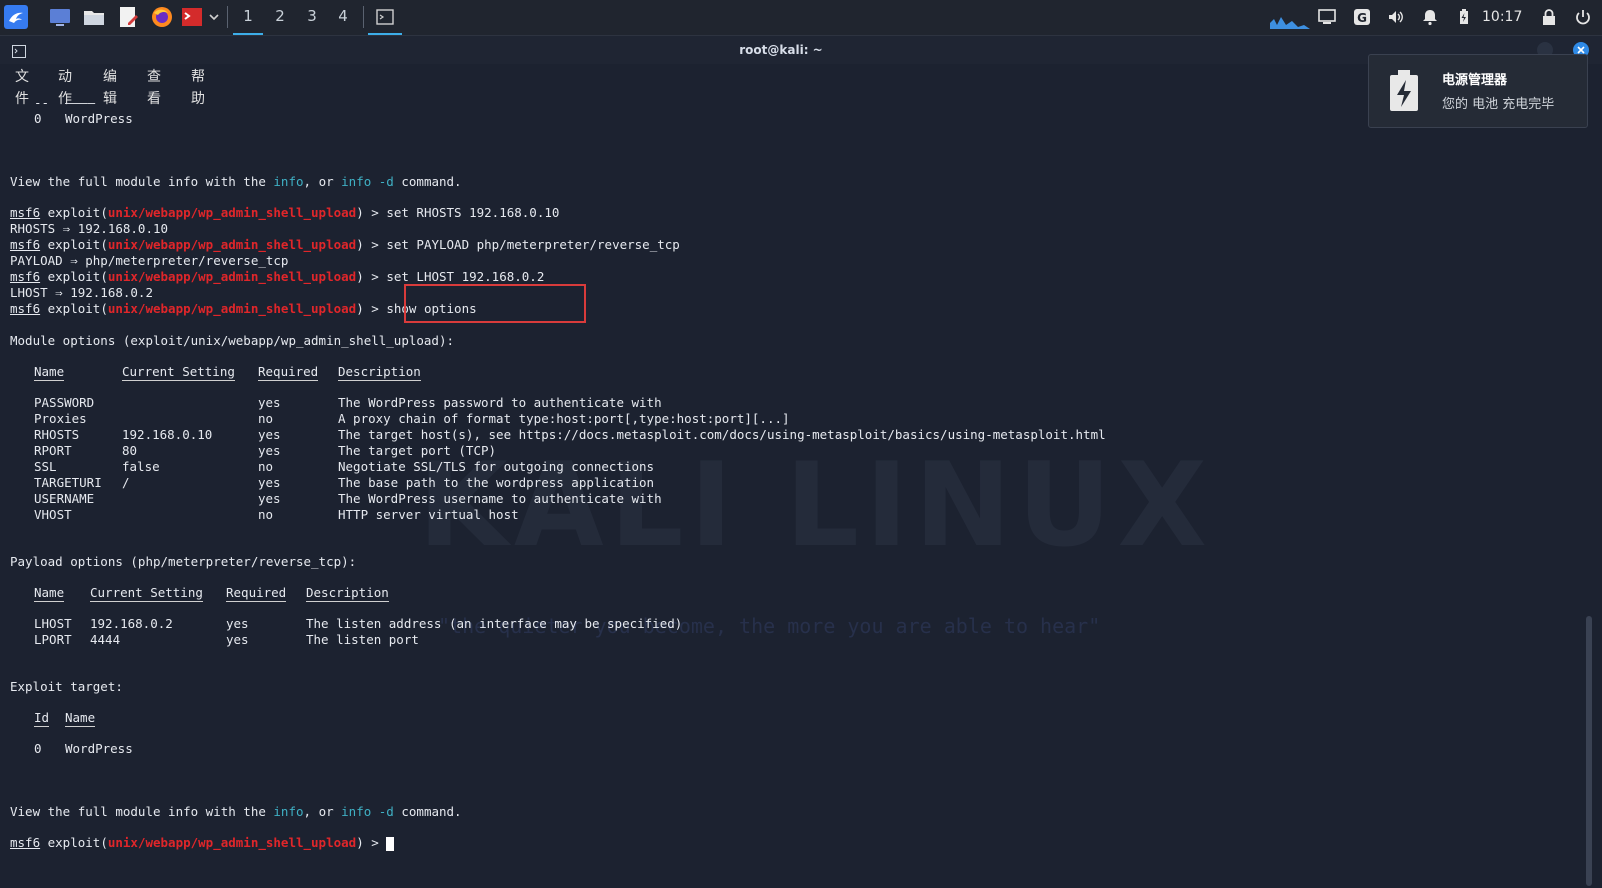  I want to click on cpu-graph-icon, so click(1290, 17).